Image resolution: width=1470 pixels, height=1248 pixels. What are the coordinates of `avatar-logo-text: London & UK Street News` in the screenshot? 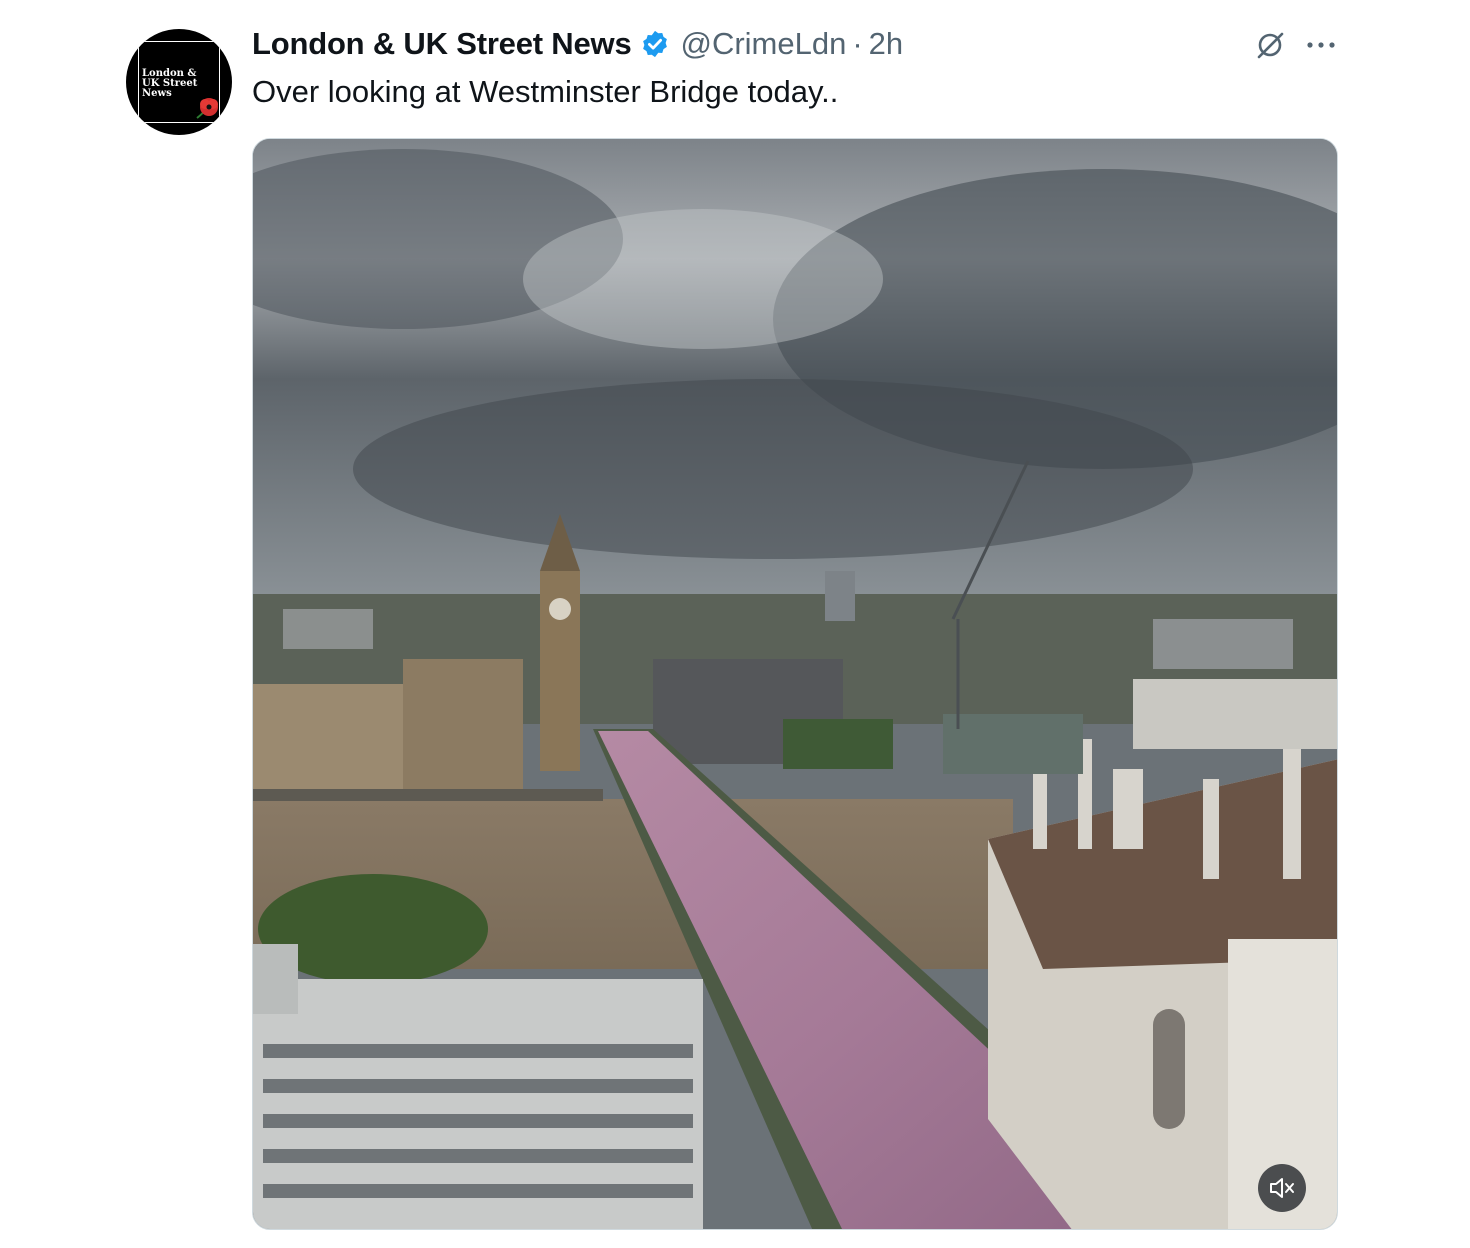 It's located at (170, 83).